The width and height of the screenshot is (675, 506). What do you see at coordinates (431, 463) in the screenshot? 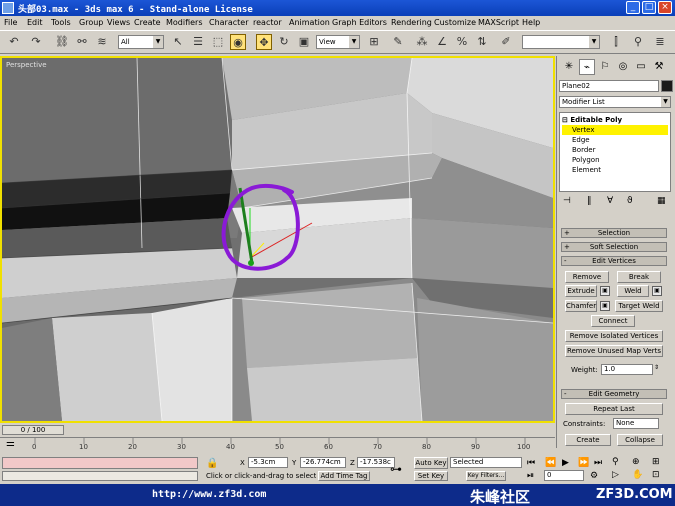
I see `auto-key-button: Auto Key` at bounding box center [431, 463].